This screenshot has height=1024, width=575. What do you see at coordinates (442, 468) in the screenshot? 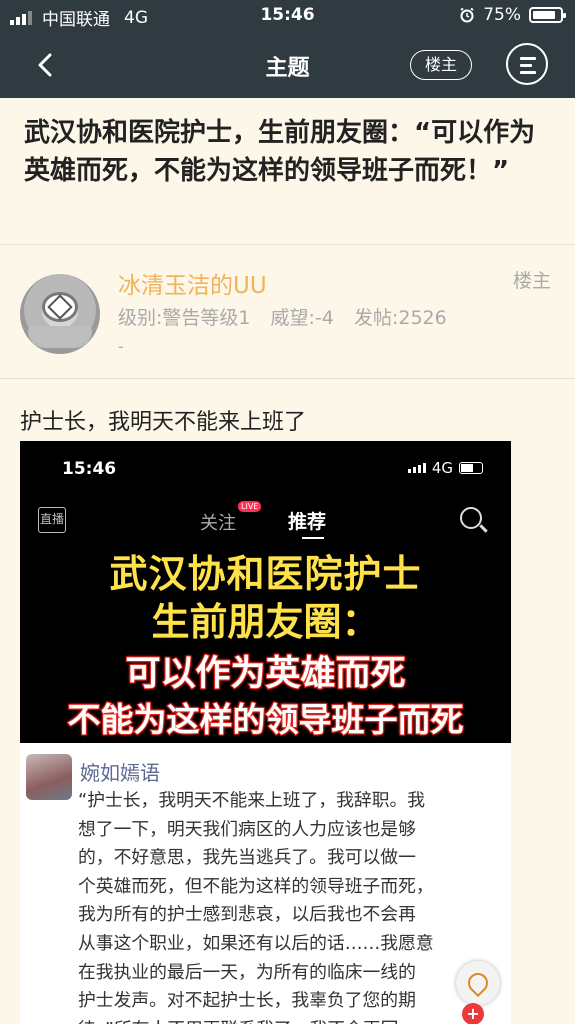
I see `image-network: 4G` at bounding box center [442, 468].